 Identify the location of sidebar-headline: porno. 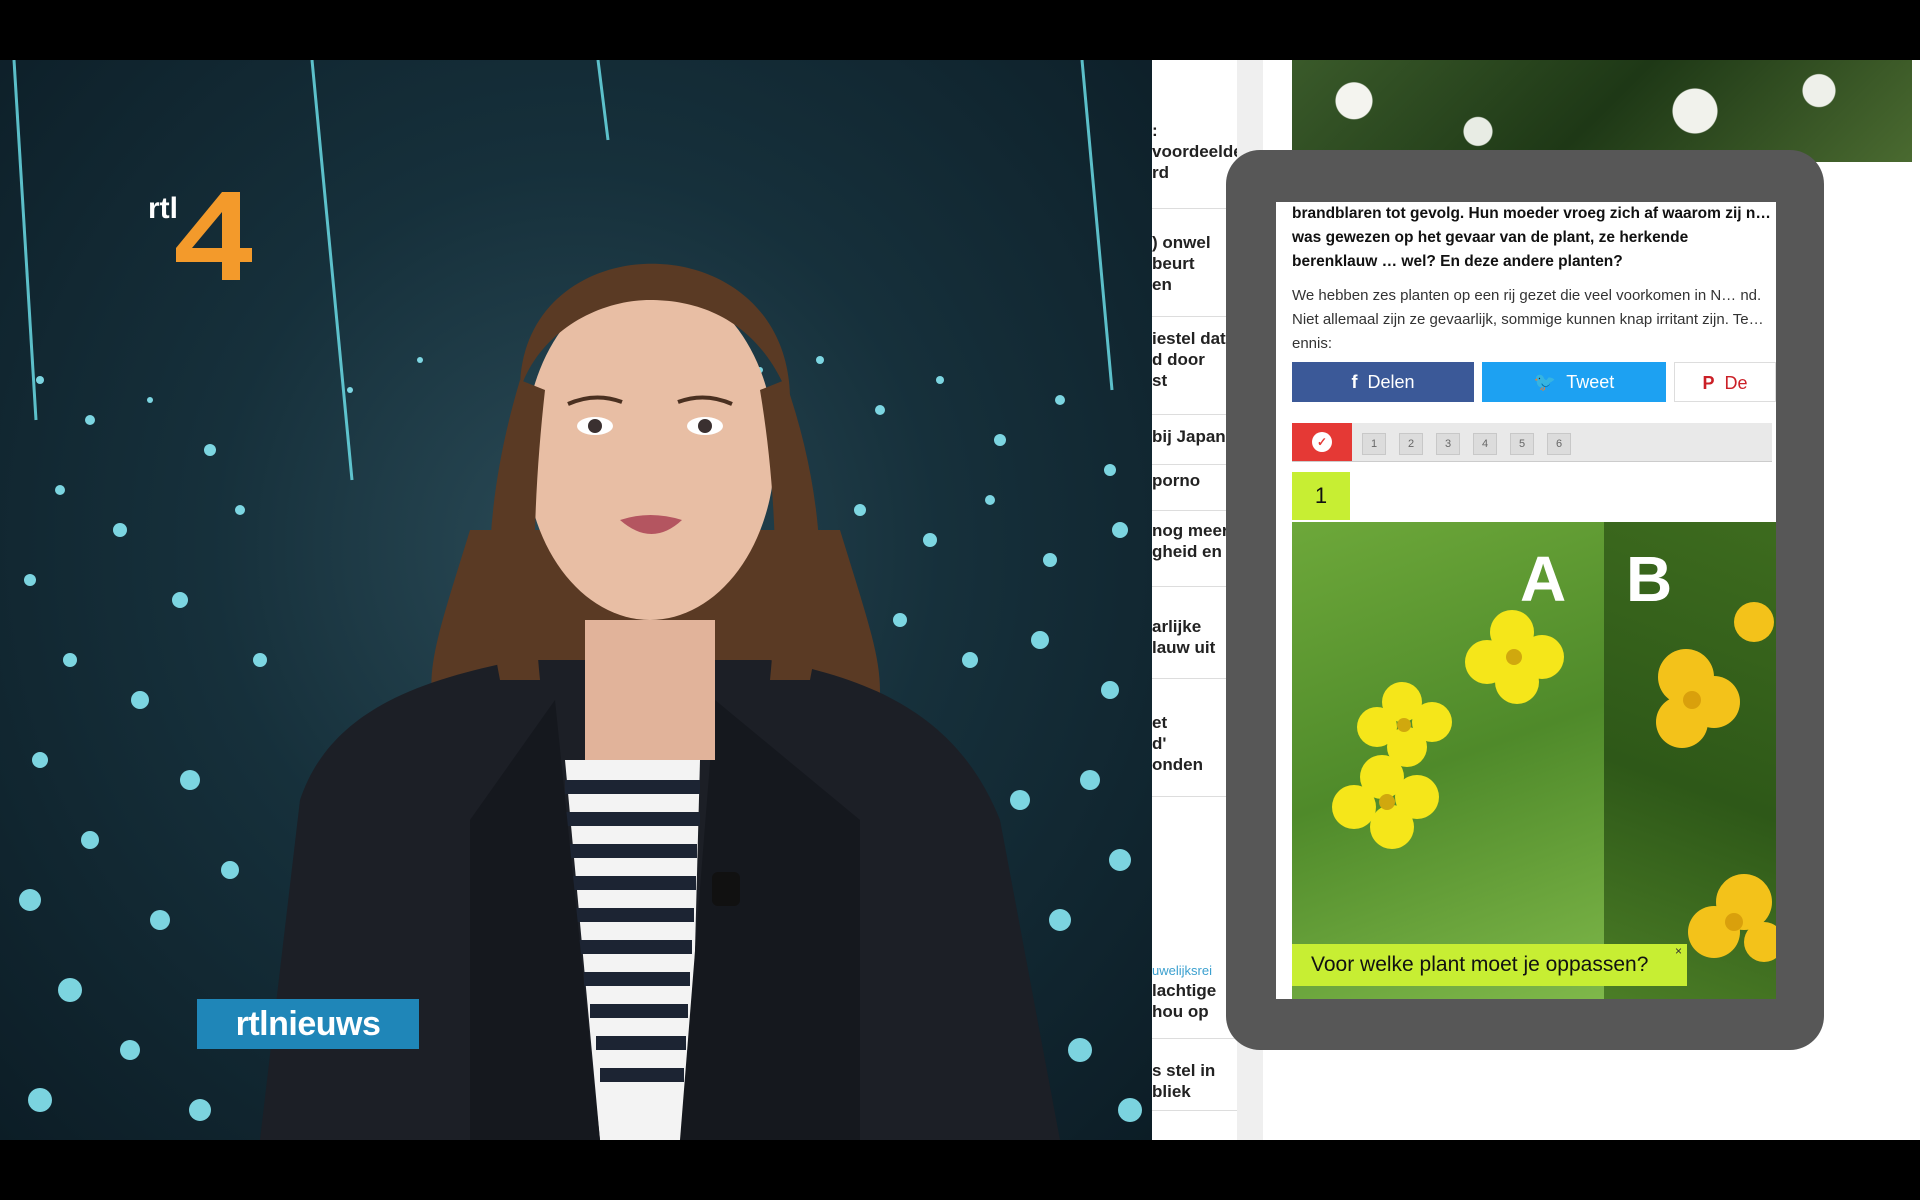
(1194, 490).